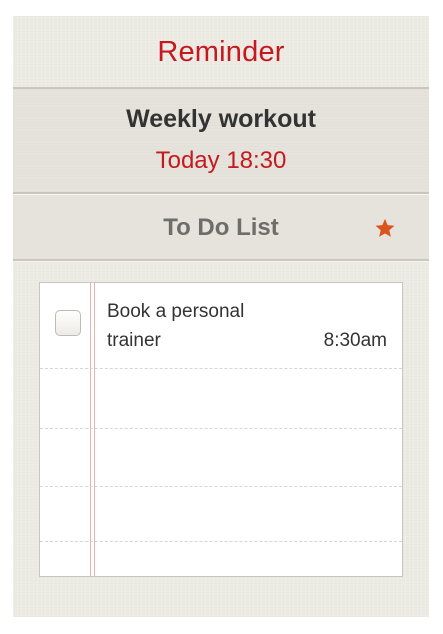 The height and width of the screenshot is (634, 443). Describe the element at coordinates (176, 326) in the screenshot. I see `task-text: Book a personal trainer` at that location.